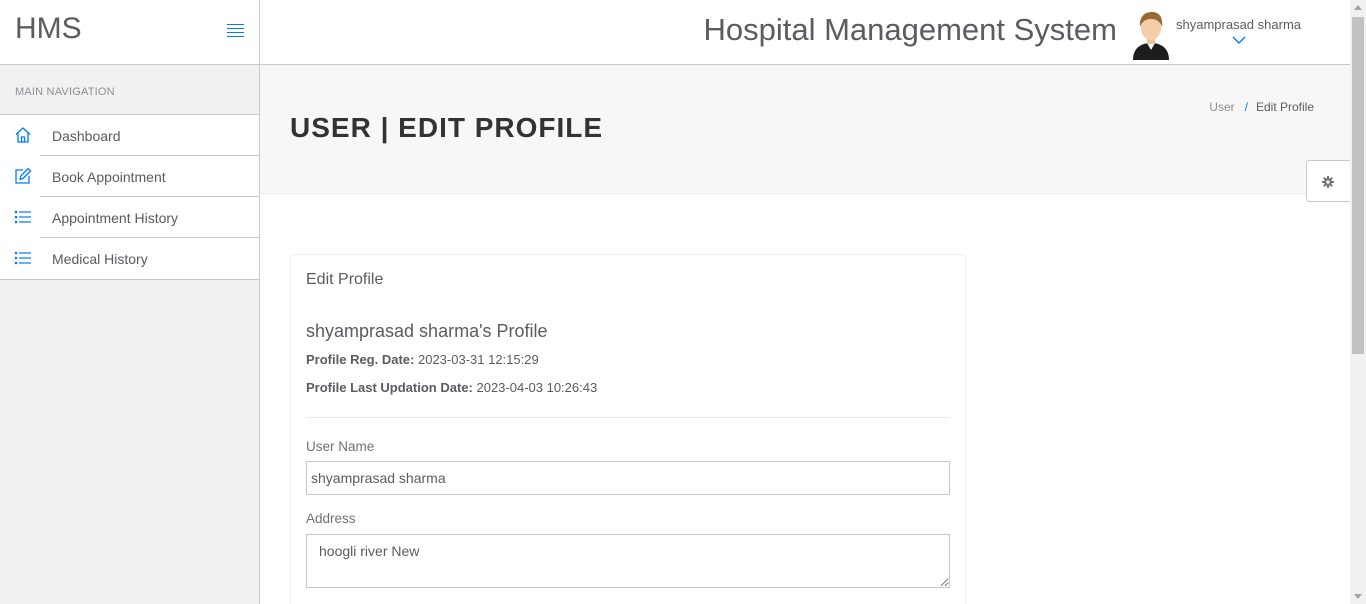 The height and width of the screenshot is (604, 1366). I want to click on brand-bar: HMS, so click(129, 32).